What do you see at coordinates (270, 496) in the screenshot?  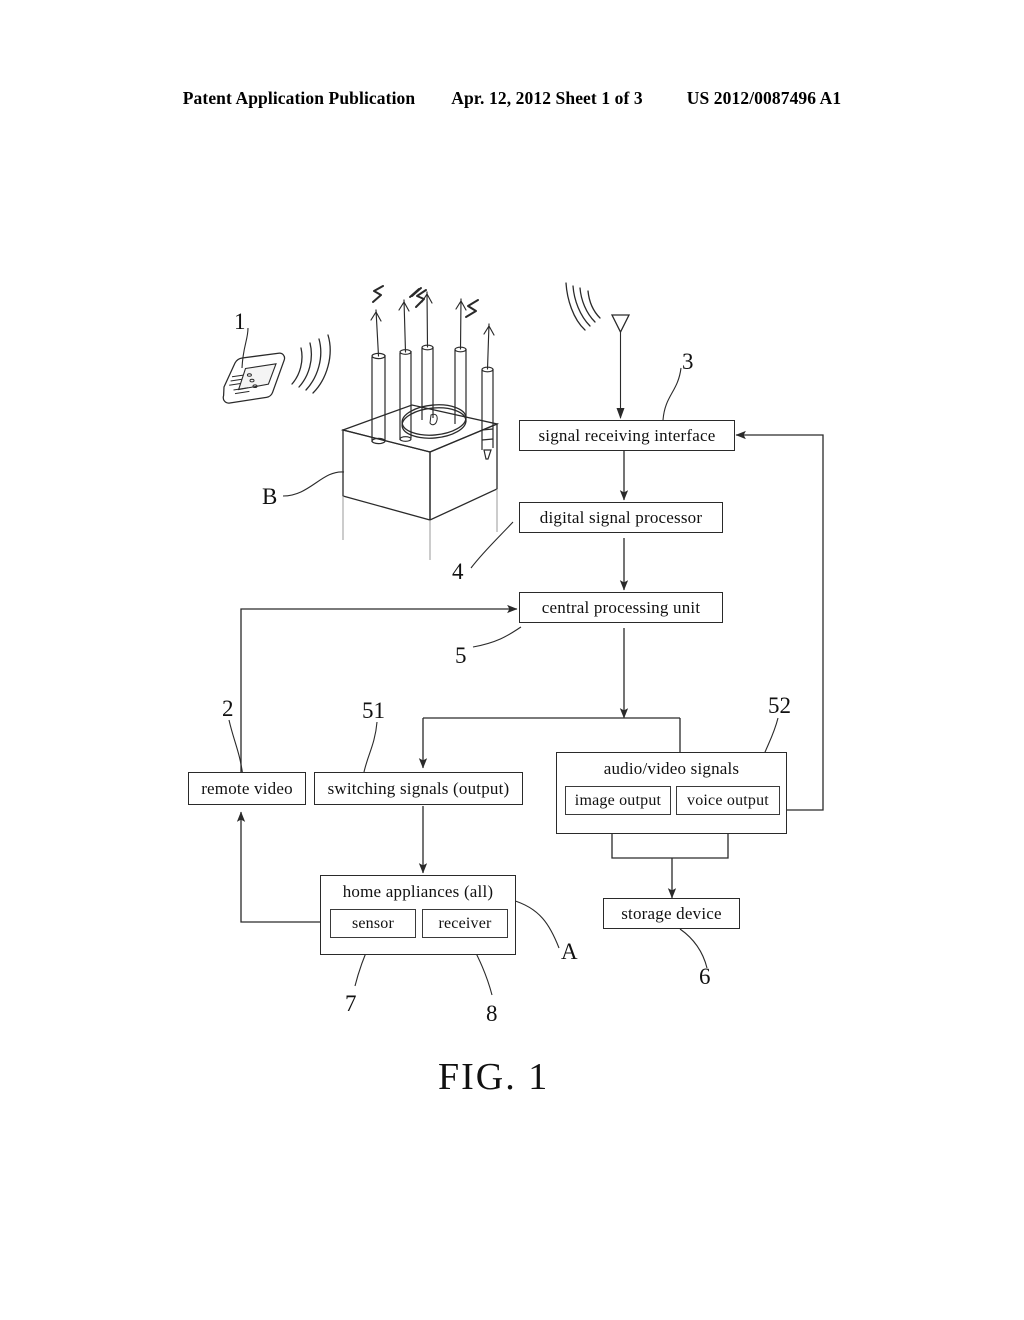 I see `numeral-B: B` at bounding box center [270, 496].